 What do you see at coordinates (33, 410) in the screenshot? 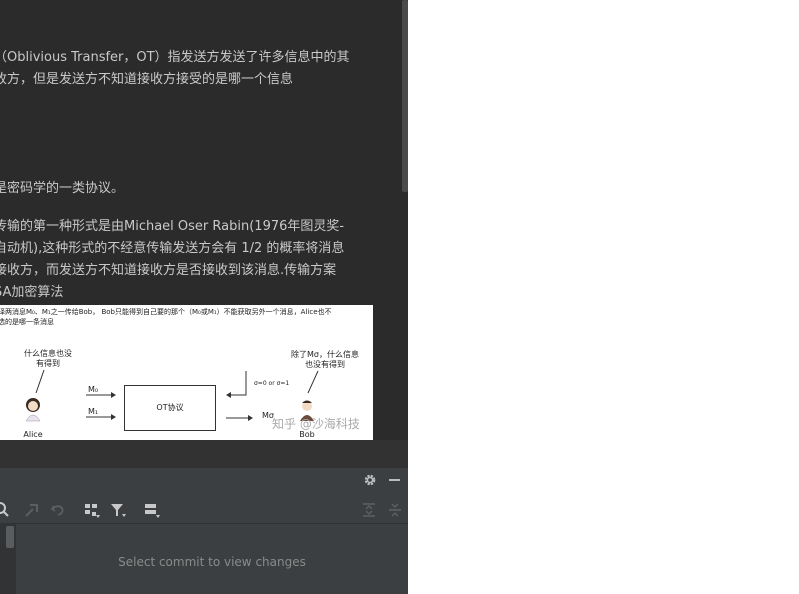
I see `alice-avatar` at bounding box center [33, 410].